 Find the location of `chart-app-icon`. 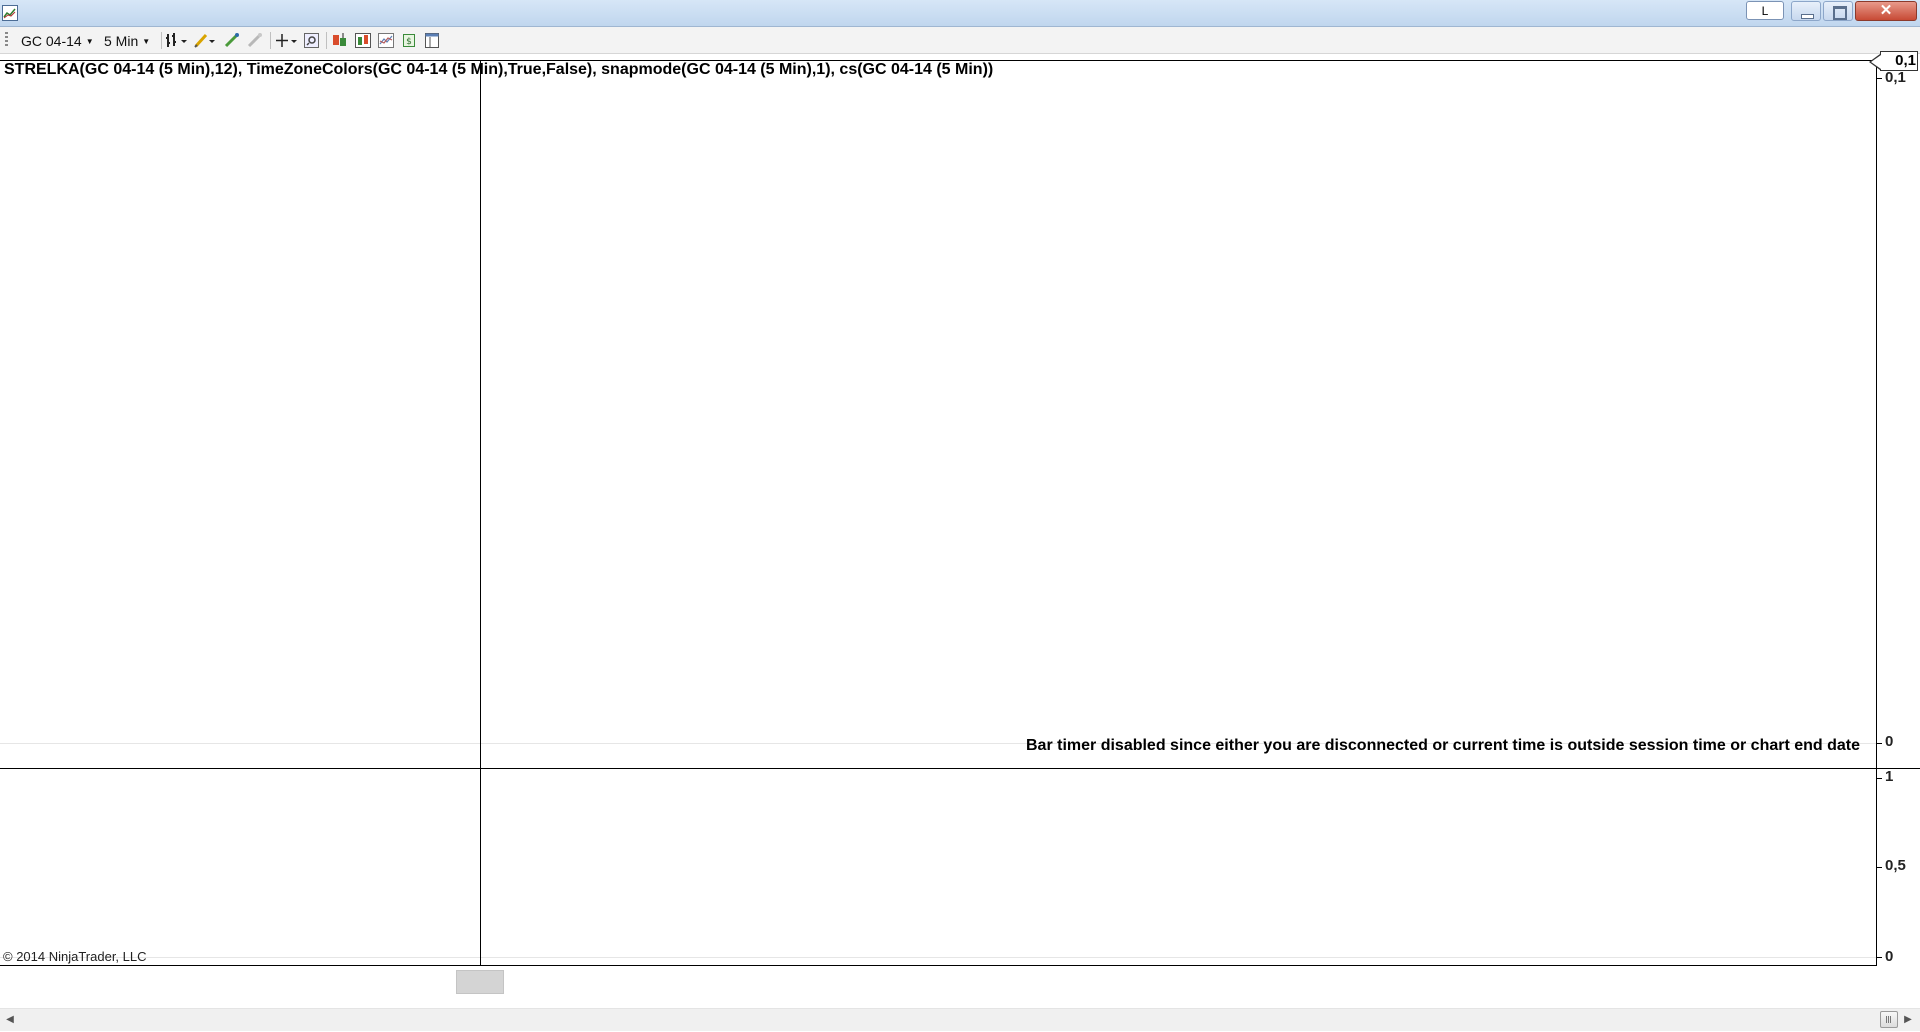

chart-app-icon is located at coordinates (10, 13).